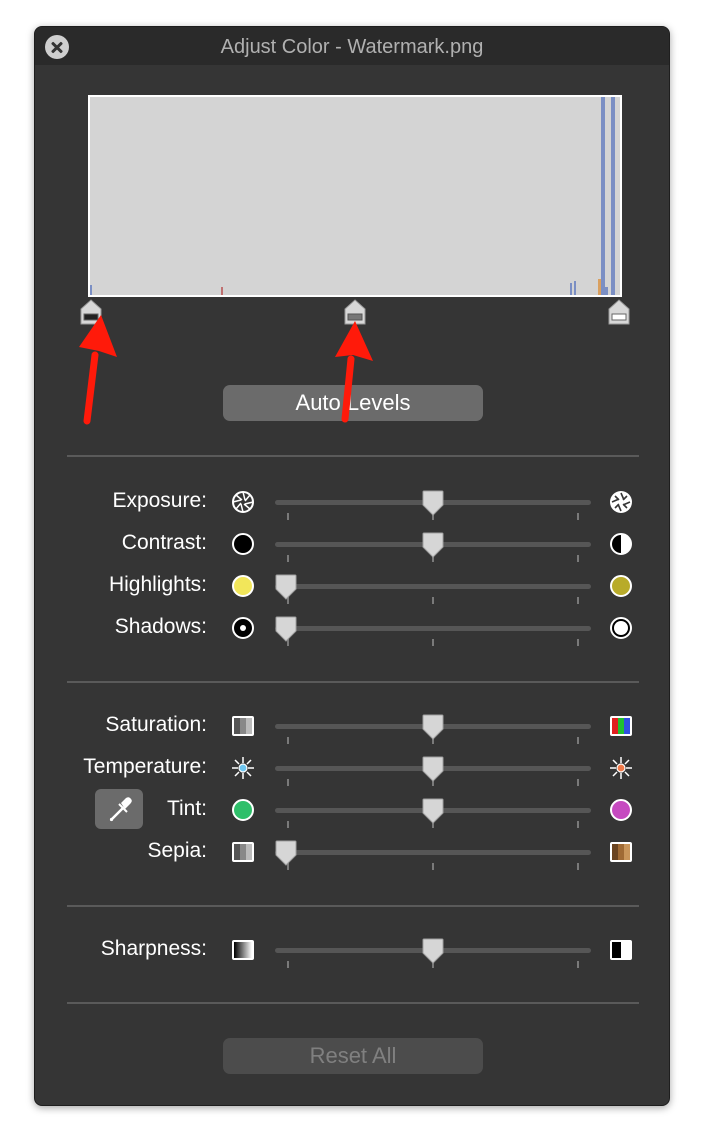 Image resolution: width=704 pixels, height=1148 pixels. I want to click on saturation-slider, so click(433, 727).